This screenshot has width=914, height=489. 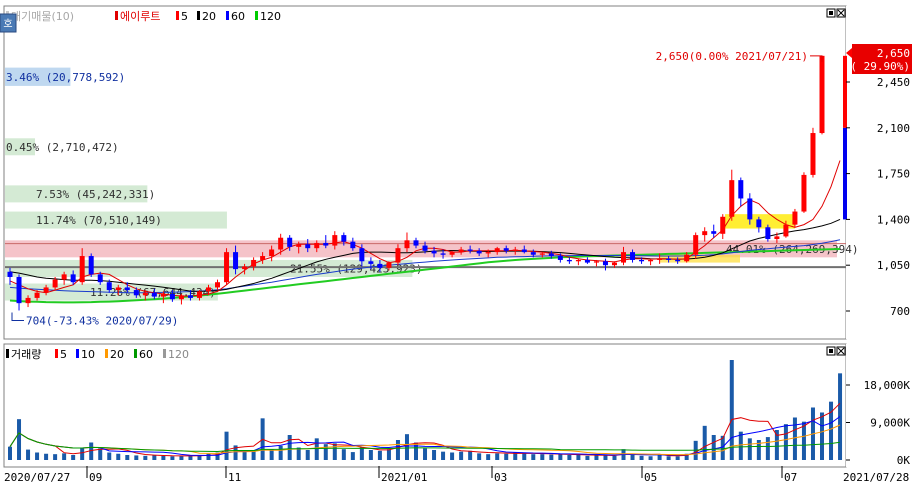 I want to click on legend-label: 대기매물(10), so click(x=42, y=16).